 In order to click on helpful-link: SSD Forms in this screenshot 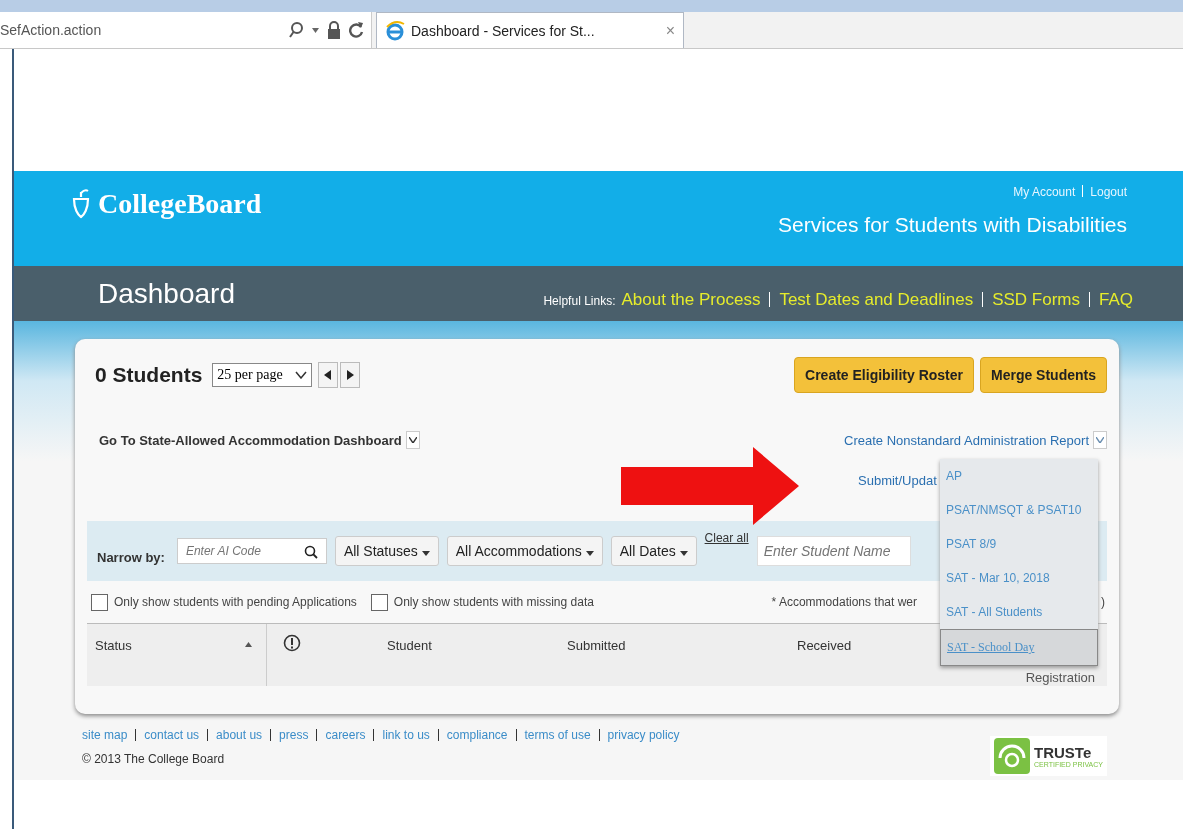, I will do `click(1036, 299)`.